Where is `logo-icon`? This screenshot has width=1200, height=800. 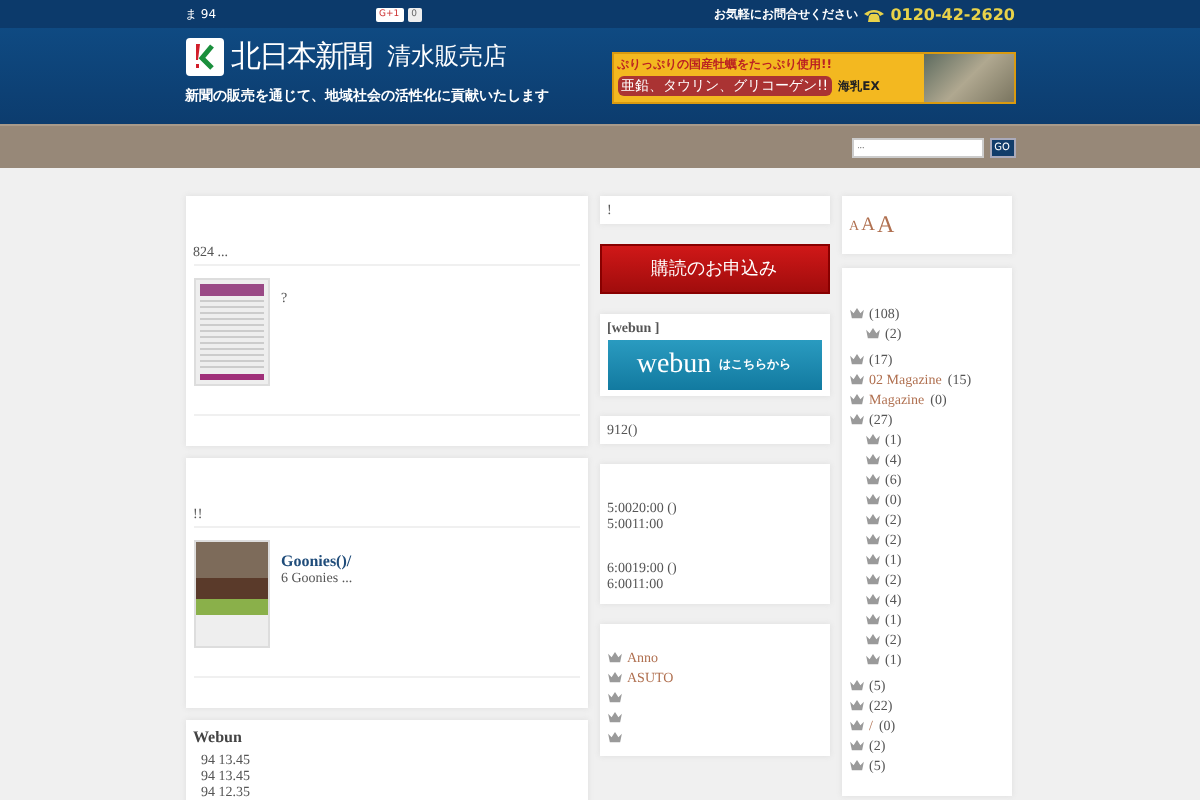 logo-icon is located at coordinates (204, 57).